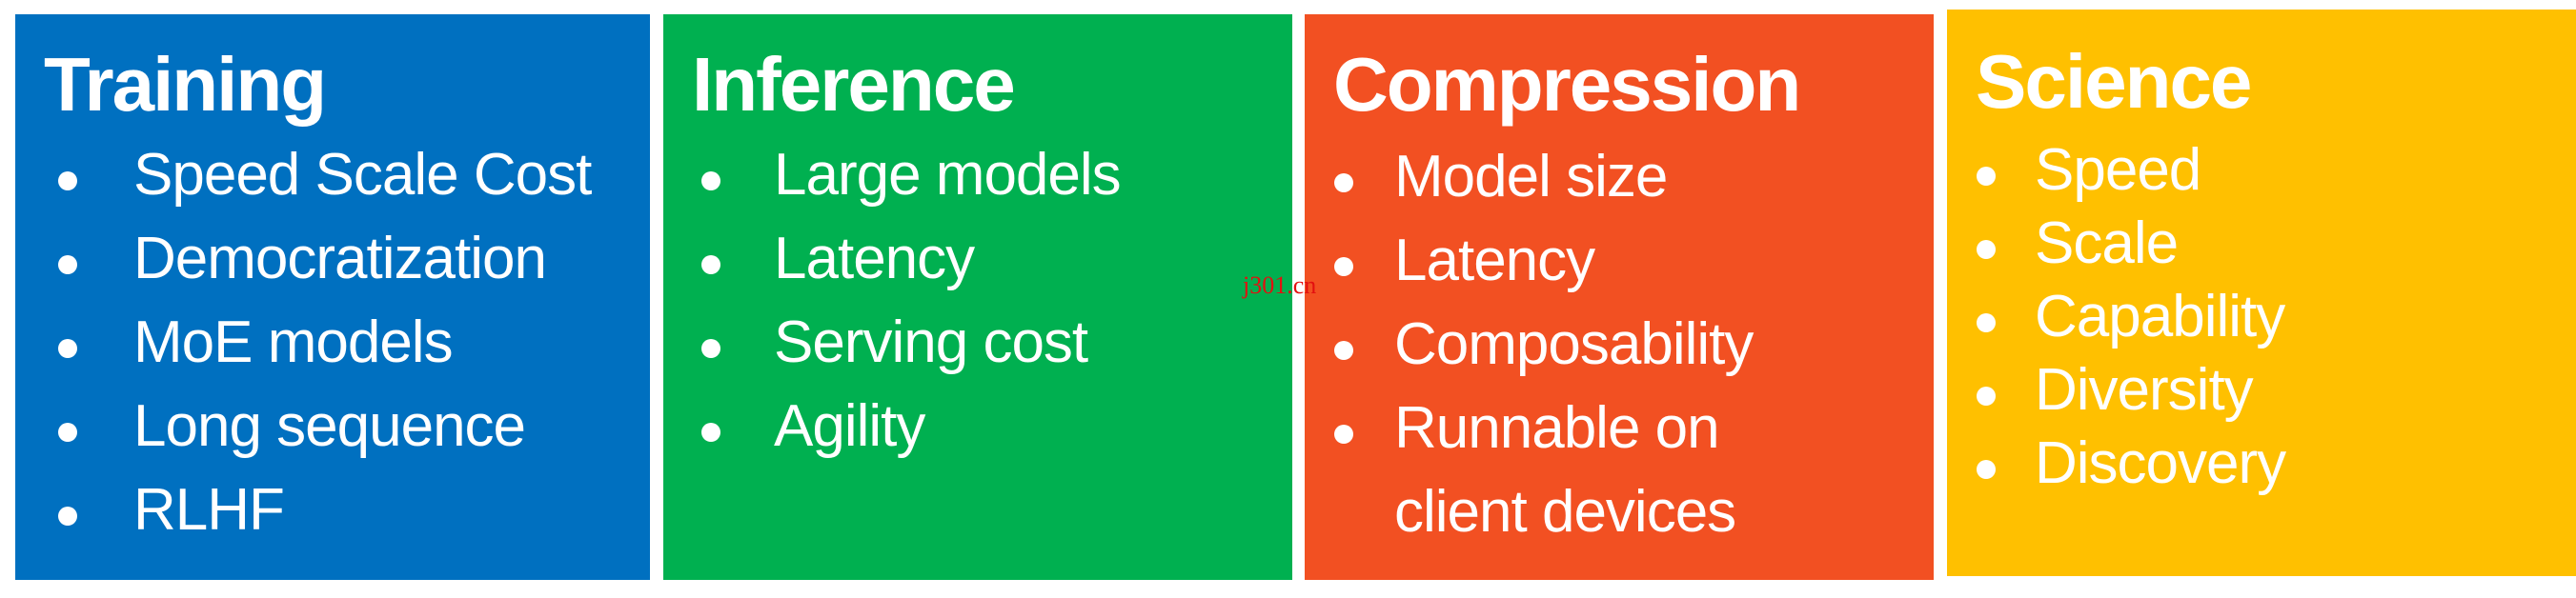 The width and height of the screenshot is (2576, 598). What do you see at coordinates (854, 84) in the screenshot?
I see `panel-title: Inference` at bounding box center [854, 84].